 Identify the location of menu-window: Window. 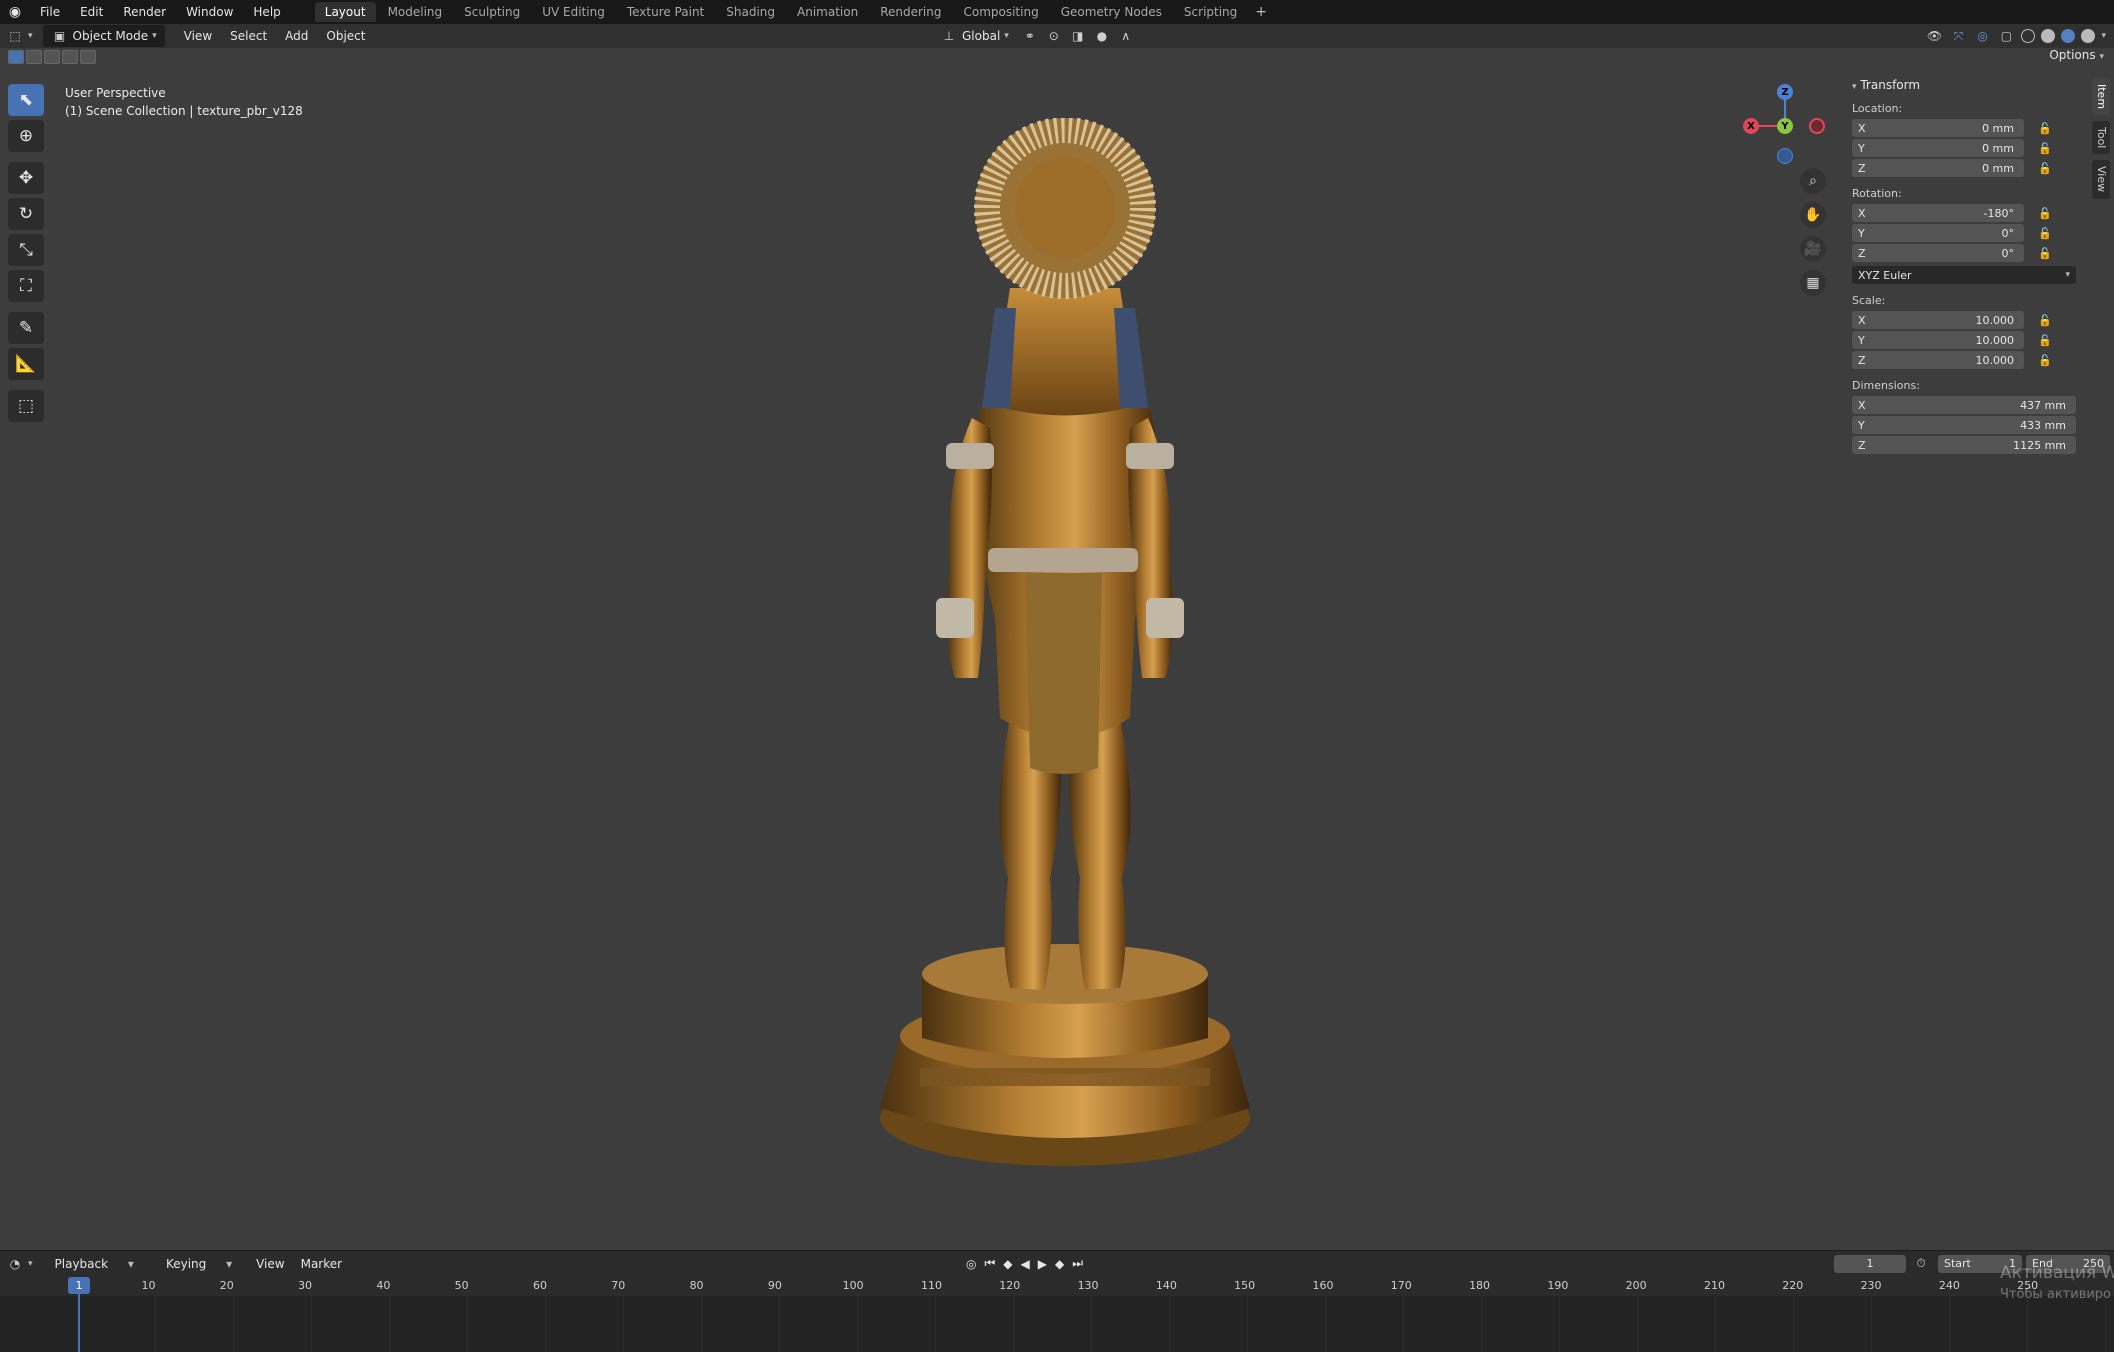
(209, 12).